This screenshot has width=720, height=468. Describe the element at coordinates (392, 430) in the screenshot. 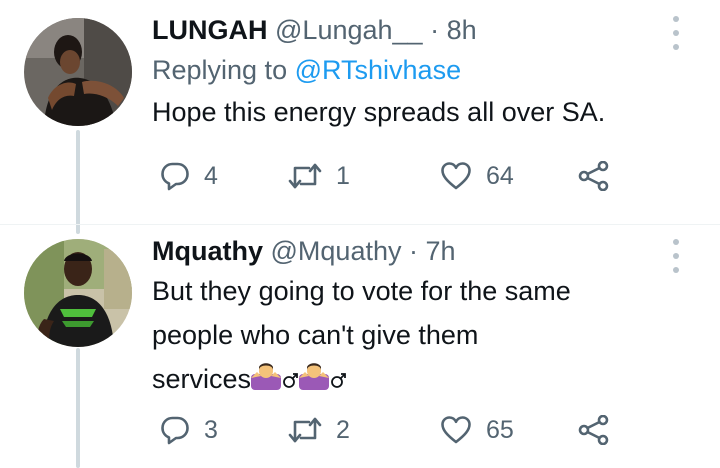

I see `tweet-actions: 3 2 65` at that location.